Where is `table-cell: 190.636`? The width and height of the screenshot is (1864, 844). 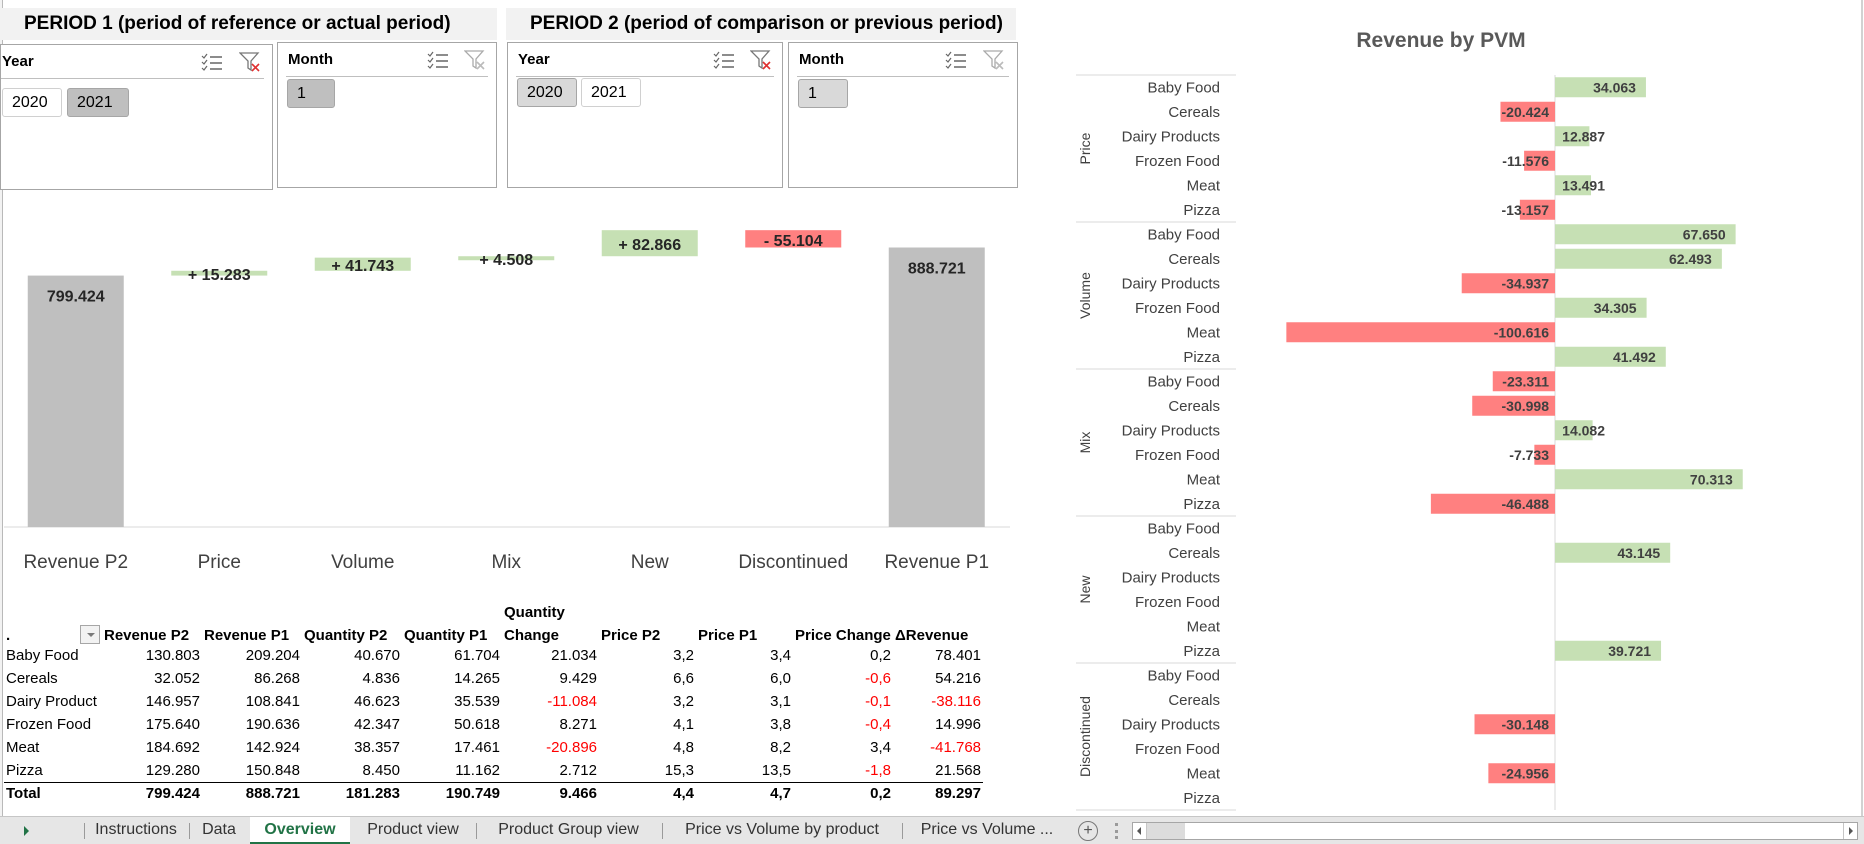 table-cell: 190.636 is located at coordinates (252, 724).